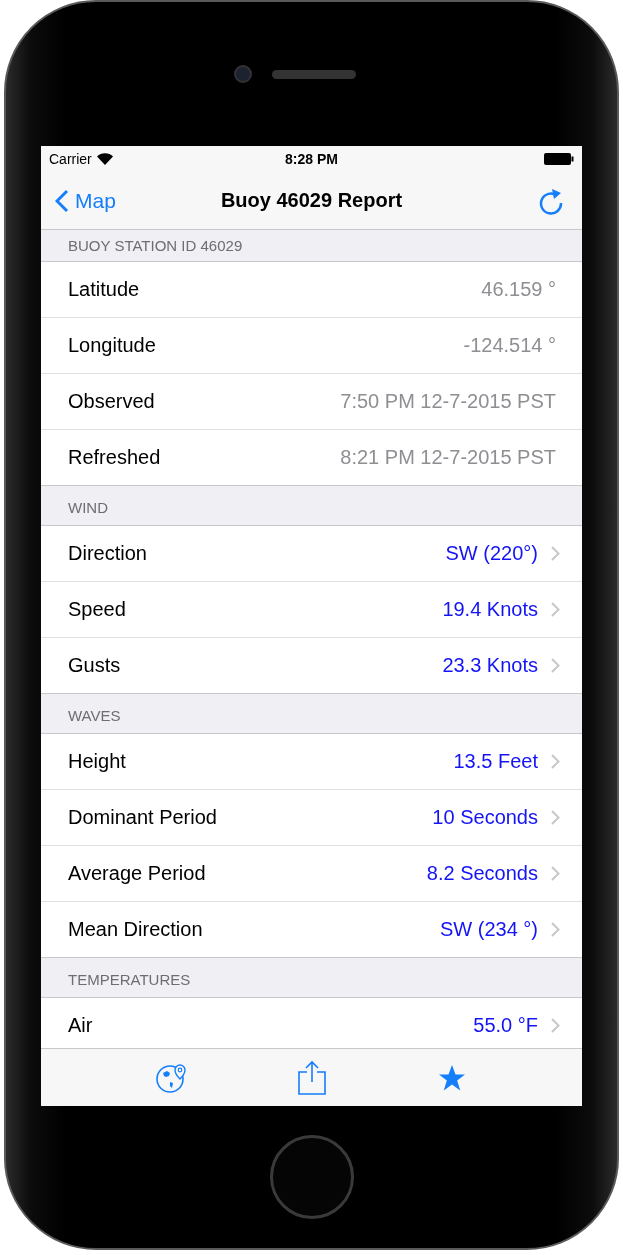  What do you see at coordinates (242, 74) in the screenshot?
I see `camera` at bounding box center [242, 74].